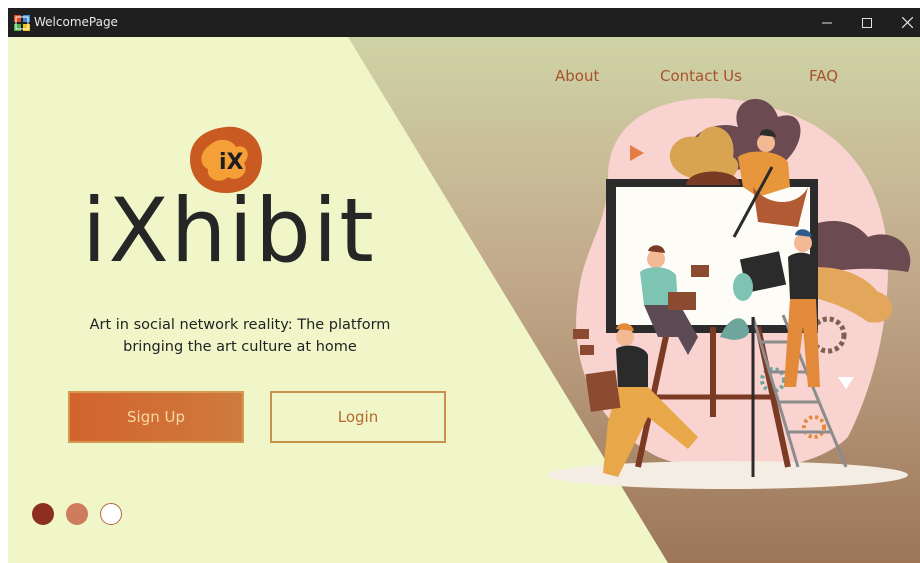 The width and height of the screenshot is (920, 563). Describe the element at coordinates (701, 76) in the screenshot. I see `nav-contact-link: Contact Us` at that location.